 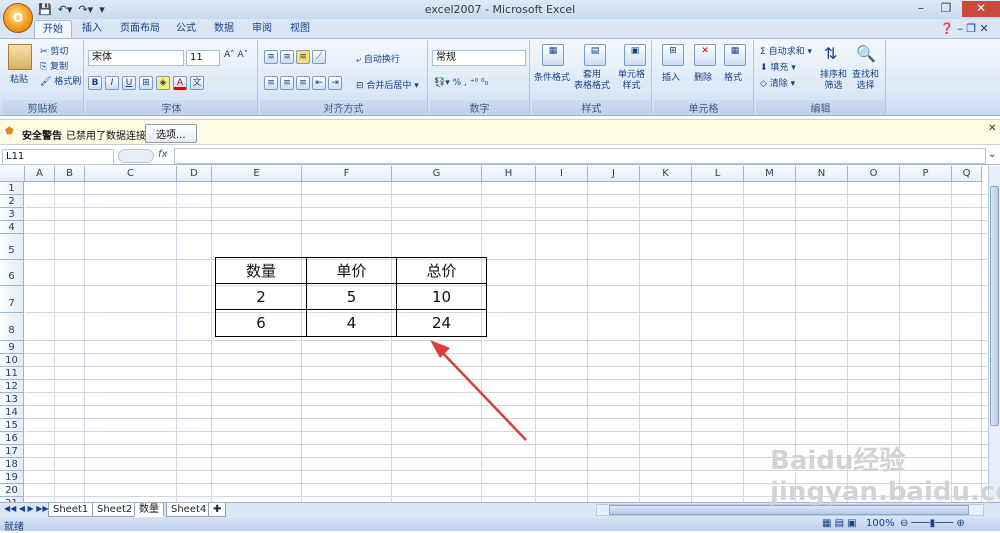 I want to click on align-right-icon: ≡, so click(x=303, y=83).